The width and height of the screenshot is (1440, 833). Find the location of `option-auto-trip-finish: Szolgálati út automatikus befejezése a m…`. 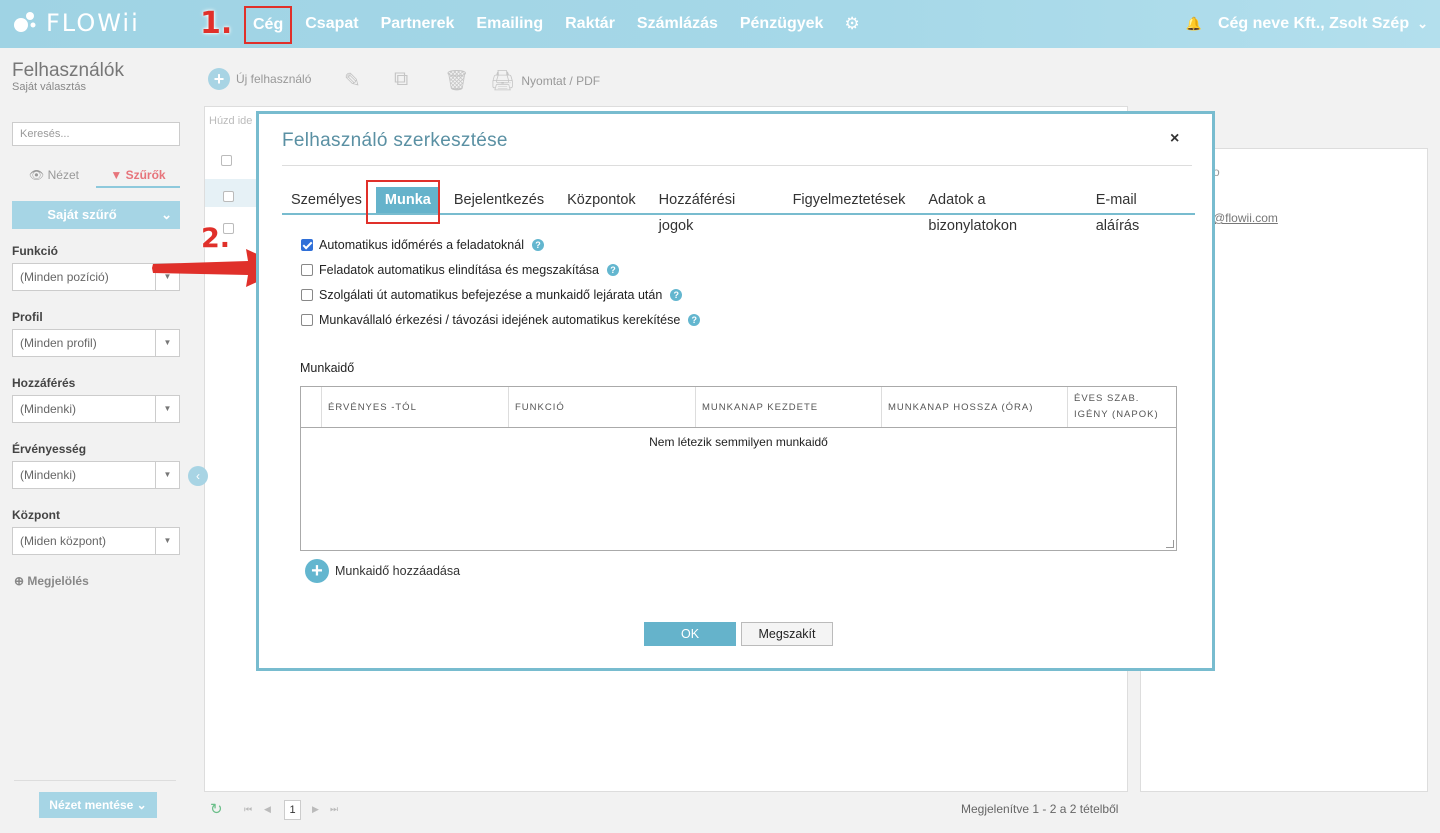

option-auto-trip-finish: Szolgálati út automatikus befejezése a m… is located at coordinates (492, 295).